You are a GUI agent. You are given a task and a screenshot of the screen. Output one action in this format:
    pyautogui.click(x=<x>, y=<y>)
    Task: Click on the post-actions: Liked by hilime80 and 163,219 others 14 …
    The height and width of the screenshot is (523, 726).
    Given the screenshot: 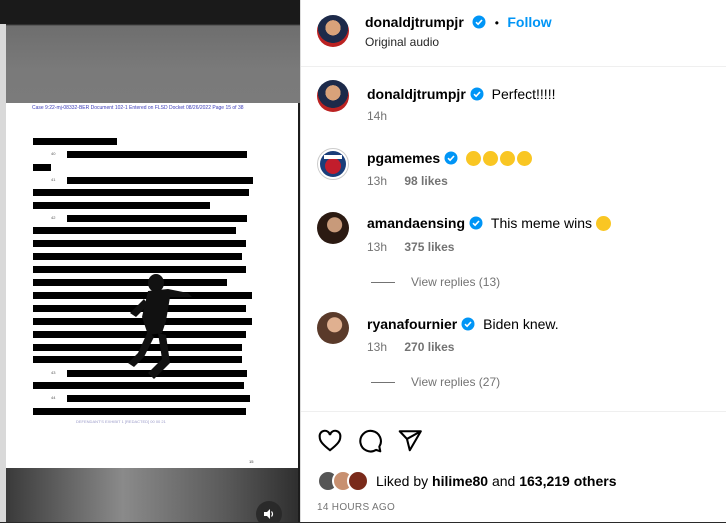 What is the action you would take?
    pyautogui.click(x=513, y=467)
    